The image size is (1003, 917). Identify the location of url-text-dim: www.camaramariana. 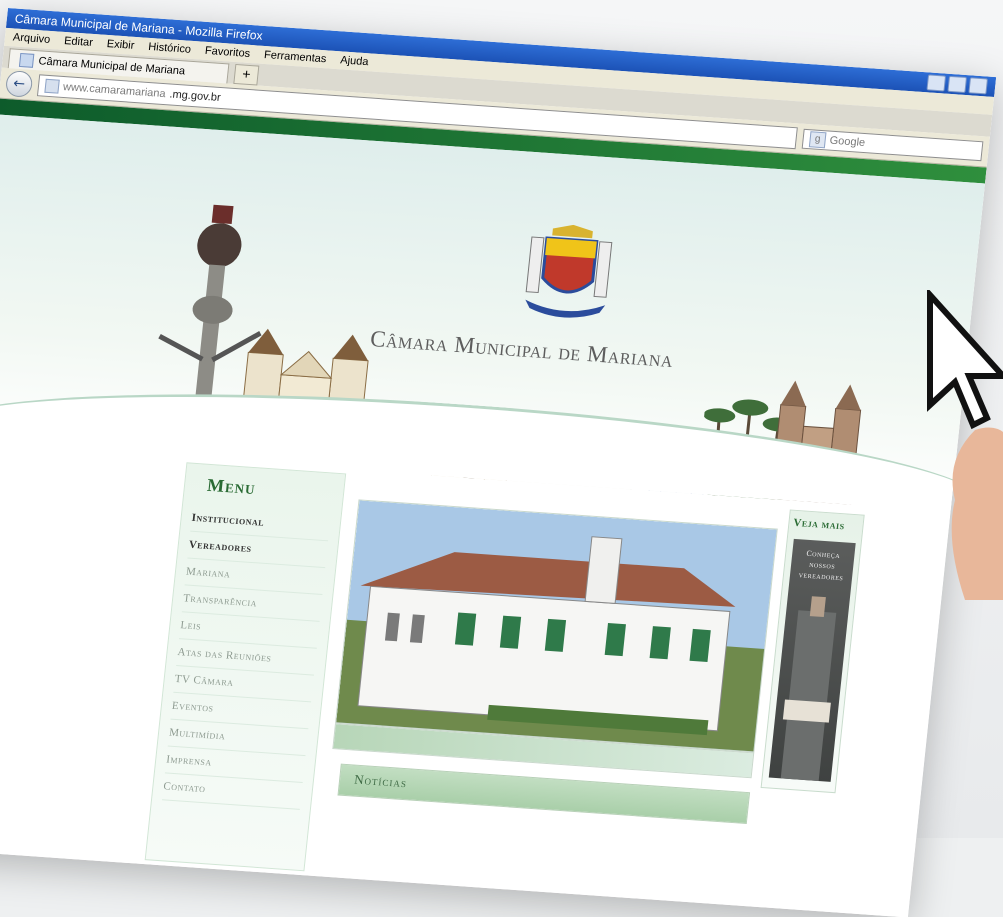
(114, 91).